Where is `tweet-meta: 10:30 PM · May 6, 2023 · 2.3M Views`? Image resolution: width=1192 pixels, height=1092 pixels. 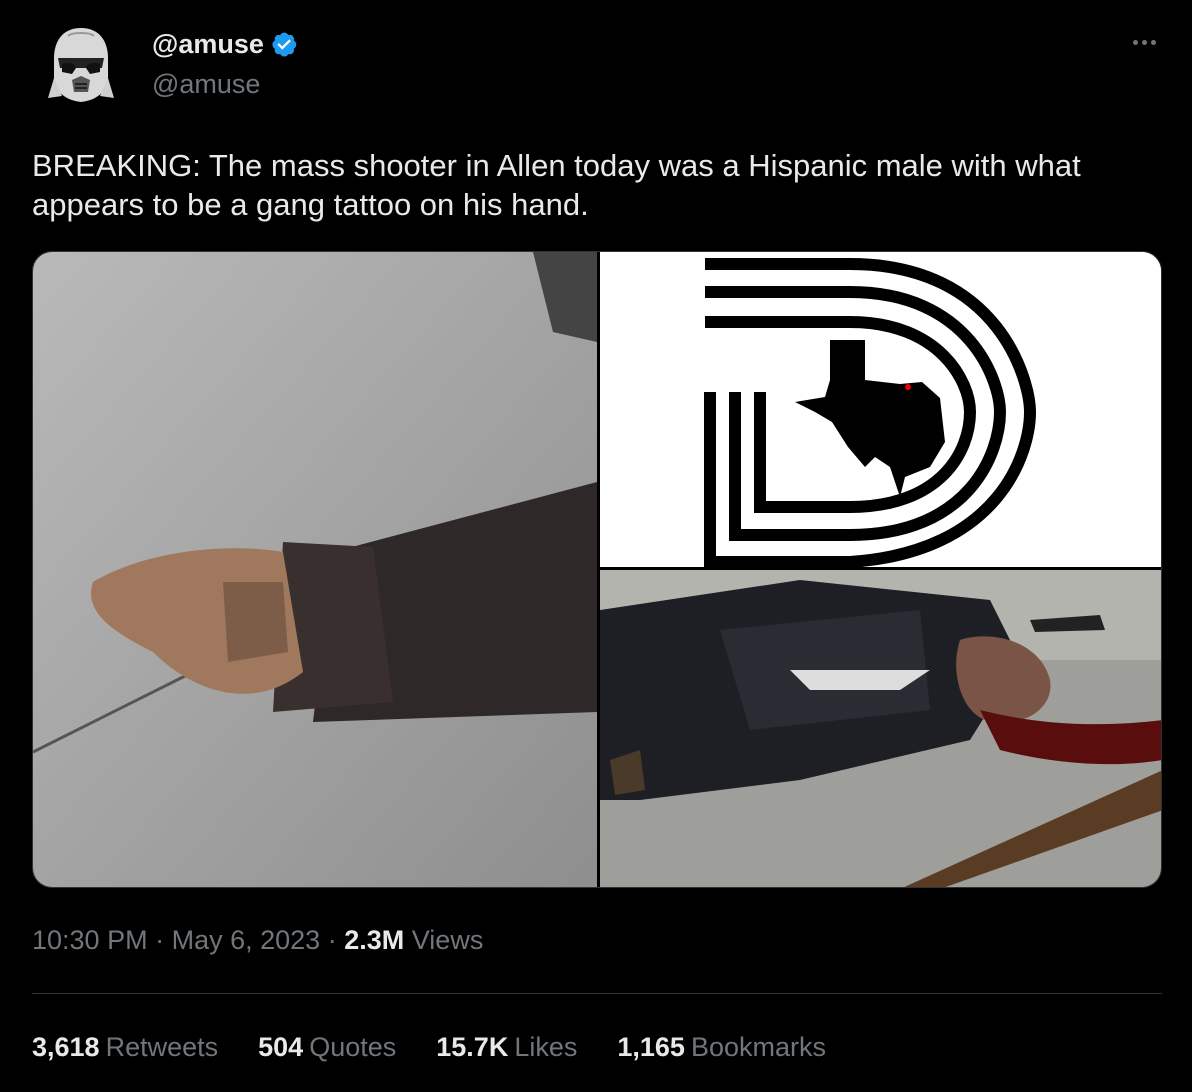 tweet-meta: 10:30 PM · May 6, 2023 · 2.3M Views is located at coordinates (257, 940).